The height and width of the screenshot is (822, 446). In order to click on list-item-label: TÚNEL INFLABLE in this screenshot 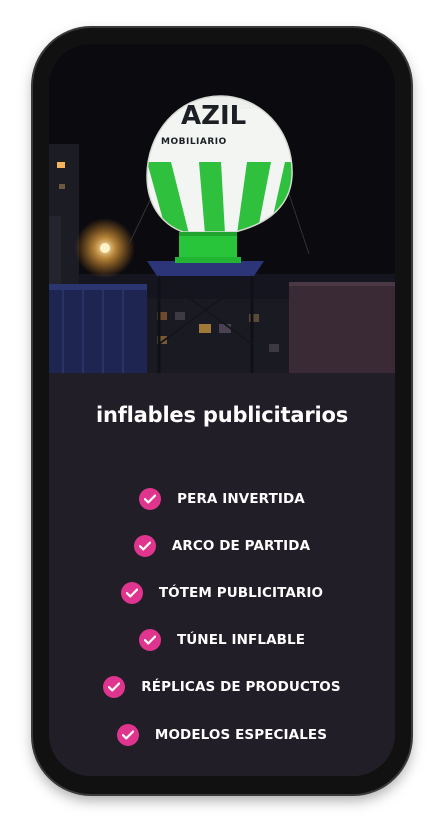, I will do `click(241, 640)`.